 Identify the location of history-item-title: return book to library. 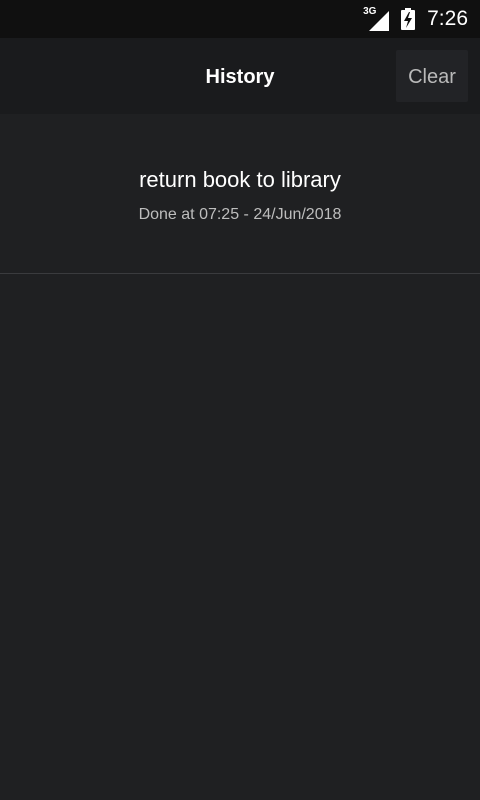
(240, 179).